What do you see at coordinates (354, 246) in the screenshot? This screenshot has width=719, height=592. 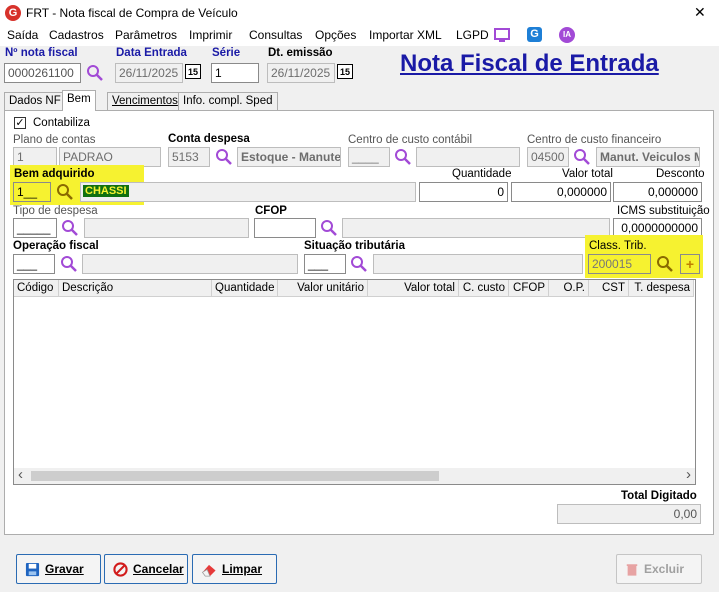 I see `situacao-tributaria-label: Situação tributária` at bounding box center [354, 246].